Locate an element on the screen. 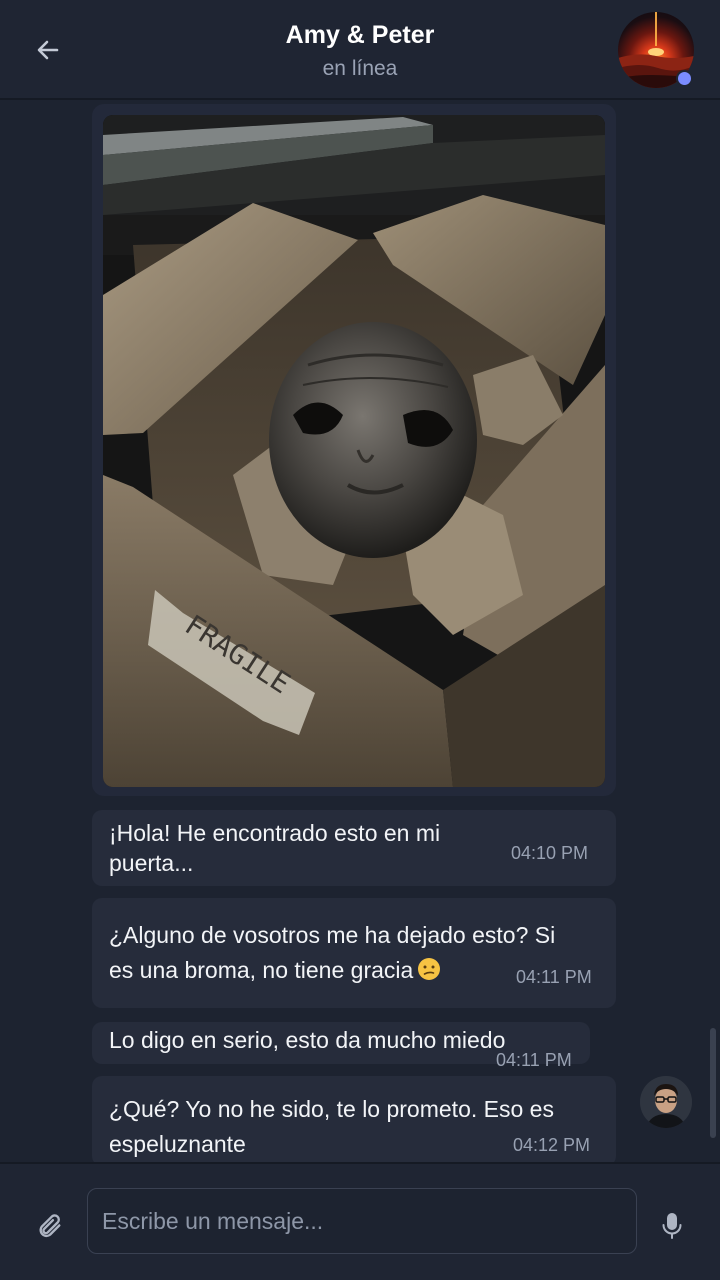  chat-status: en línea is located at coordinates (360, 68).